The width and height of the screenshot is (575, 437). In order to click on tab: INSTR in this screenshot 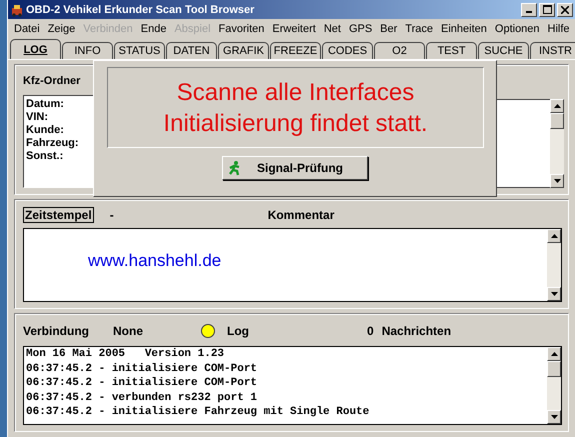, I will do `click(552, 50)`.